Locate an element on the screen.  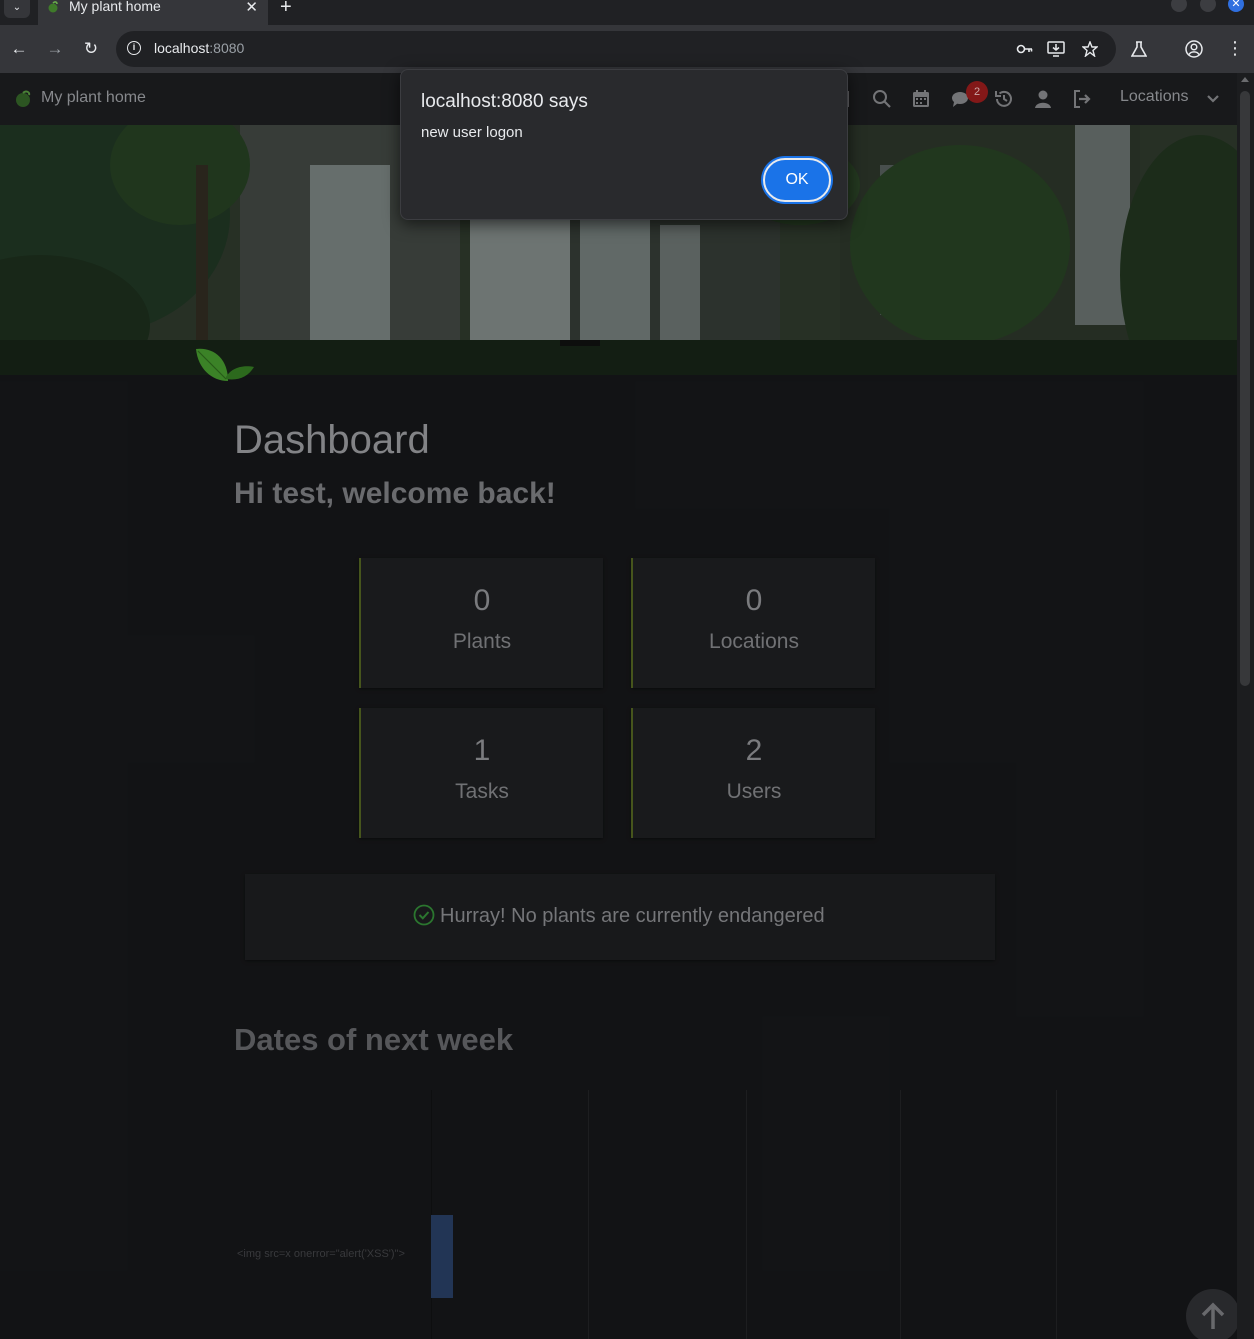
page-scrollbar is located at coordinates (1245, 706).